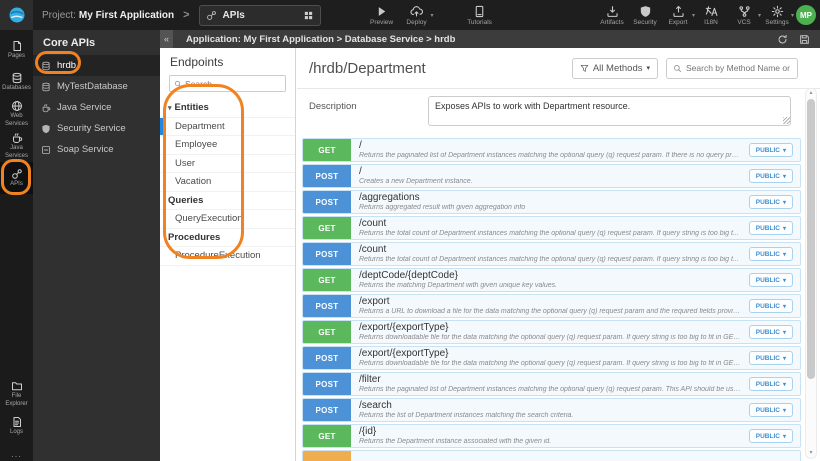 The width and height of the screenshot is (820, 461). Describe the element at coordinates (96, 128) in the screenshot. I see `core-apis-item-security-service: Security Service` at that location.